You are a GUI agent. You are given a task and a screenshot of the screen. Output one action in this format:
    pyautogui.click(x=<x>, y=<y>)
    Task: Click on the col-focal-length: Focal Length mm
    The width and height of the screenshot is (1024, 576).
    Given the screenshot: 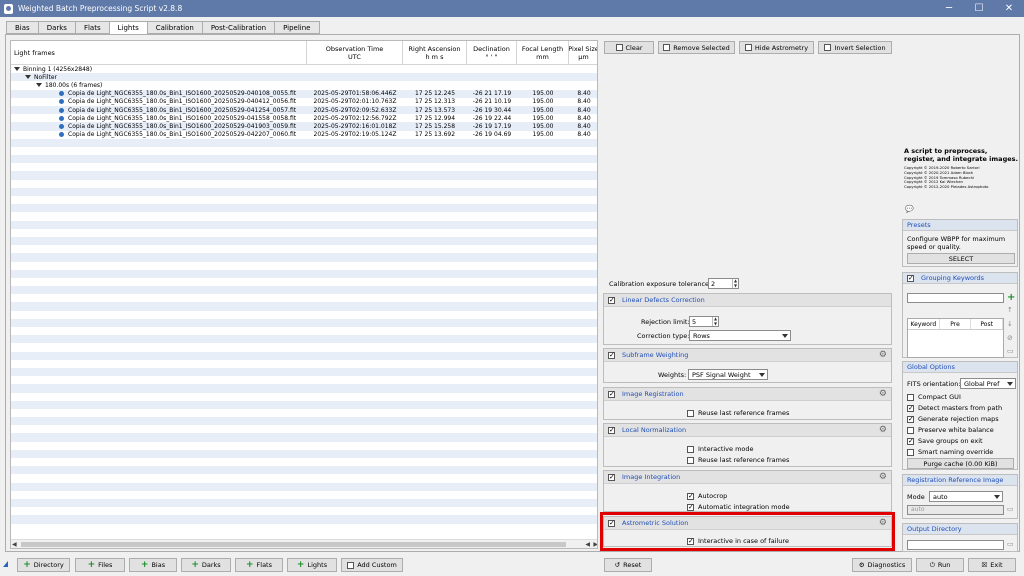 What is the action you would take?
    pyautogui.click(x=543, y=53)
    